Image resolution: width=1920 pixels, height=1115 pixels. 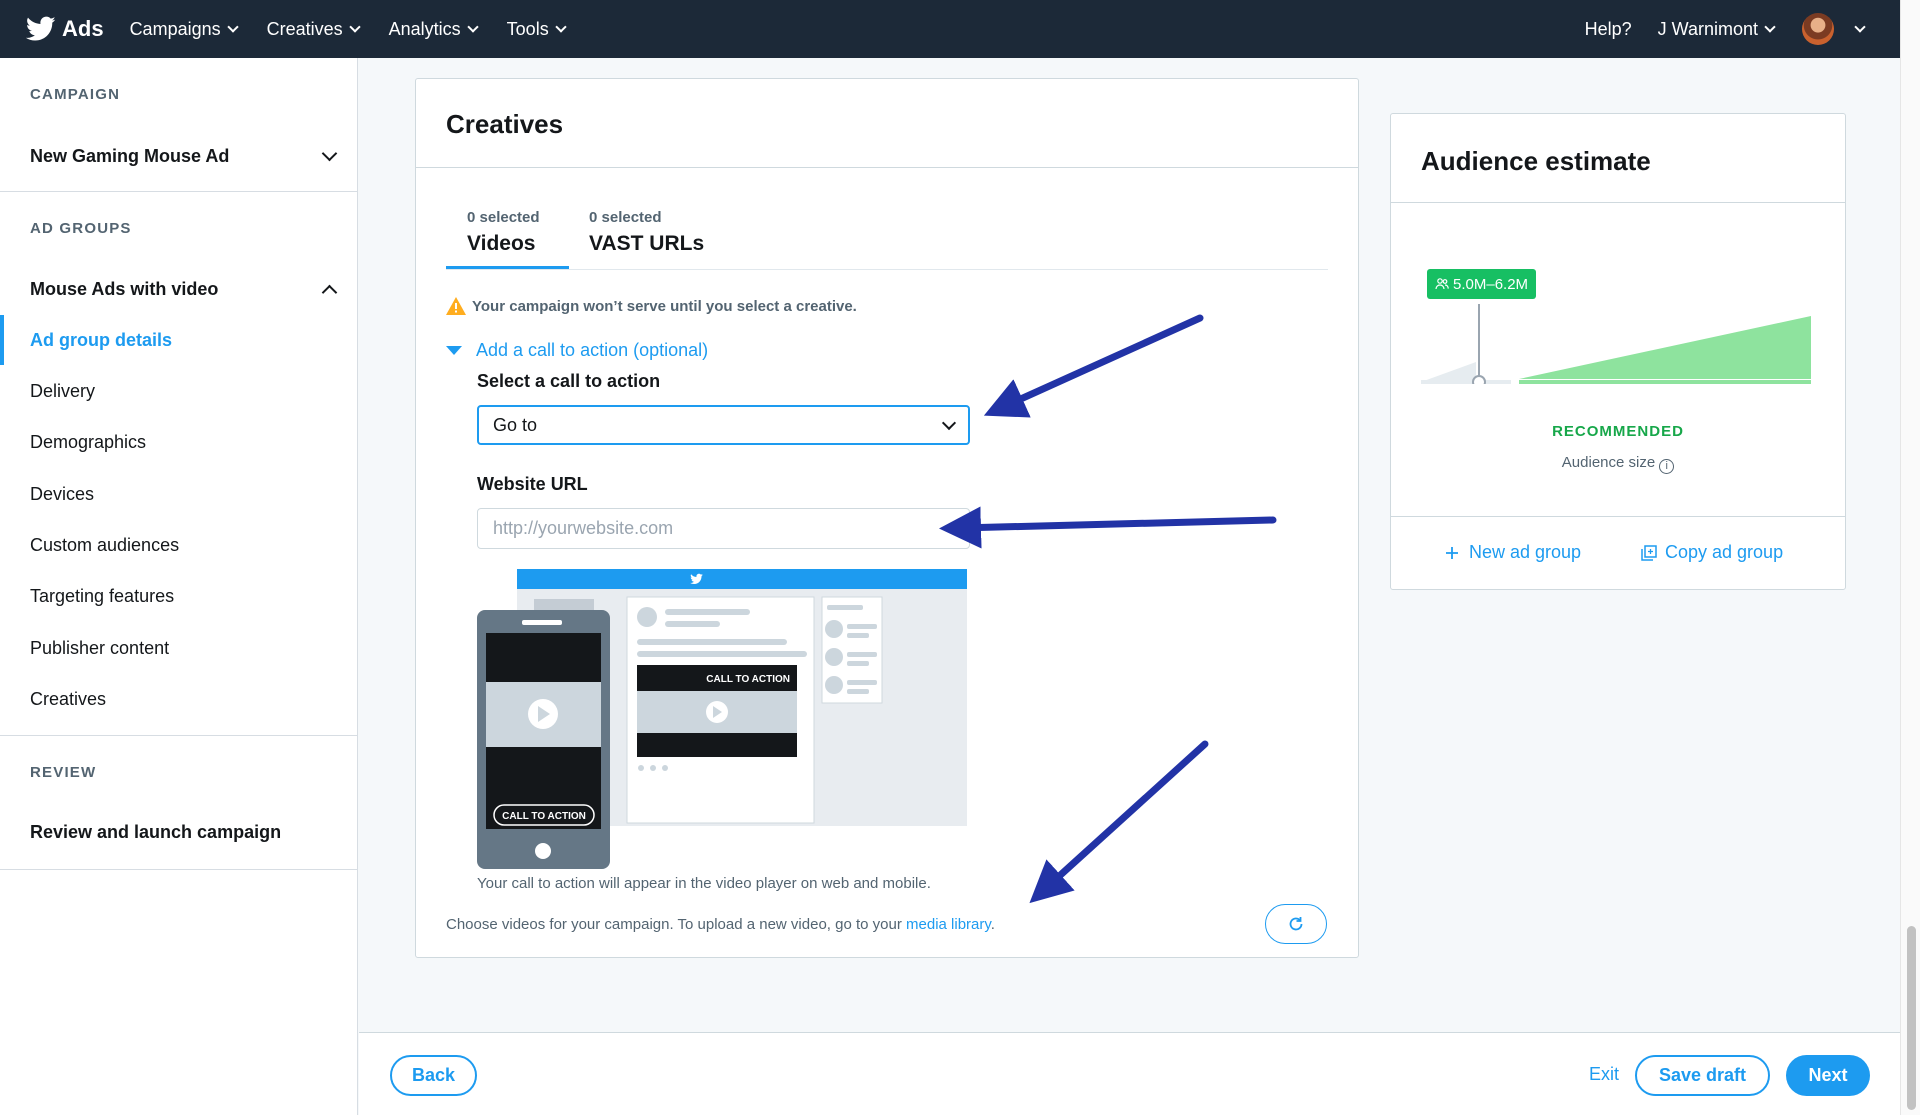 What do you see at coordinates (1536, 161) in the screenshot?
I see `audience-title: Audience estimate` at bounding box center [1536, 161].